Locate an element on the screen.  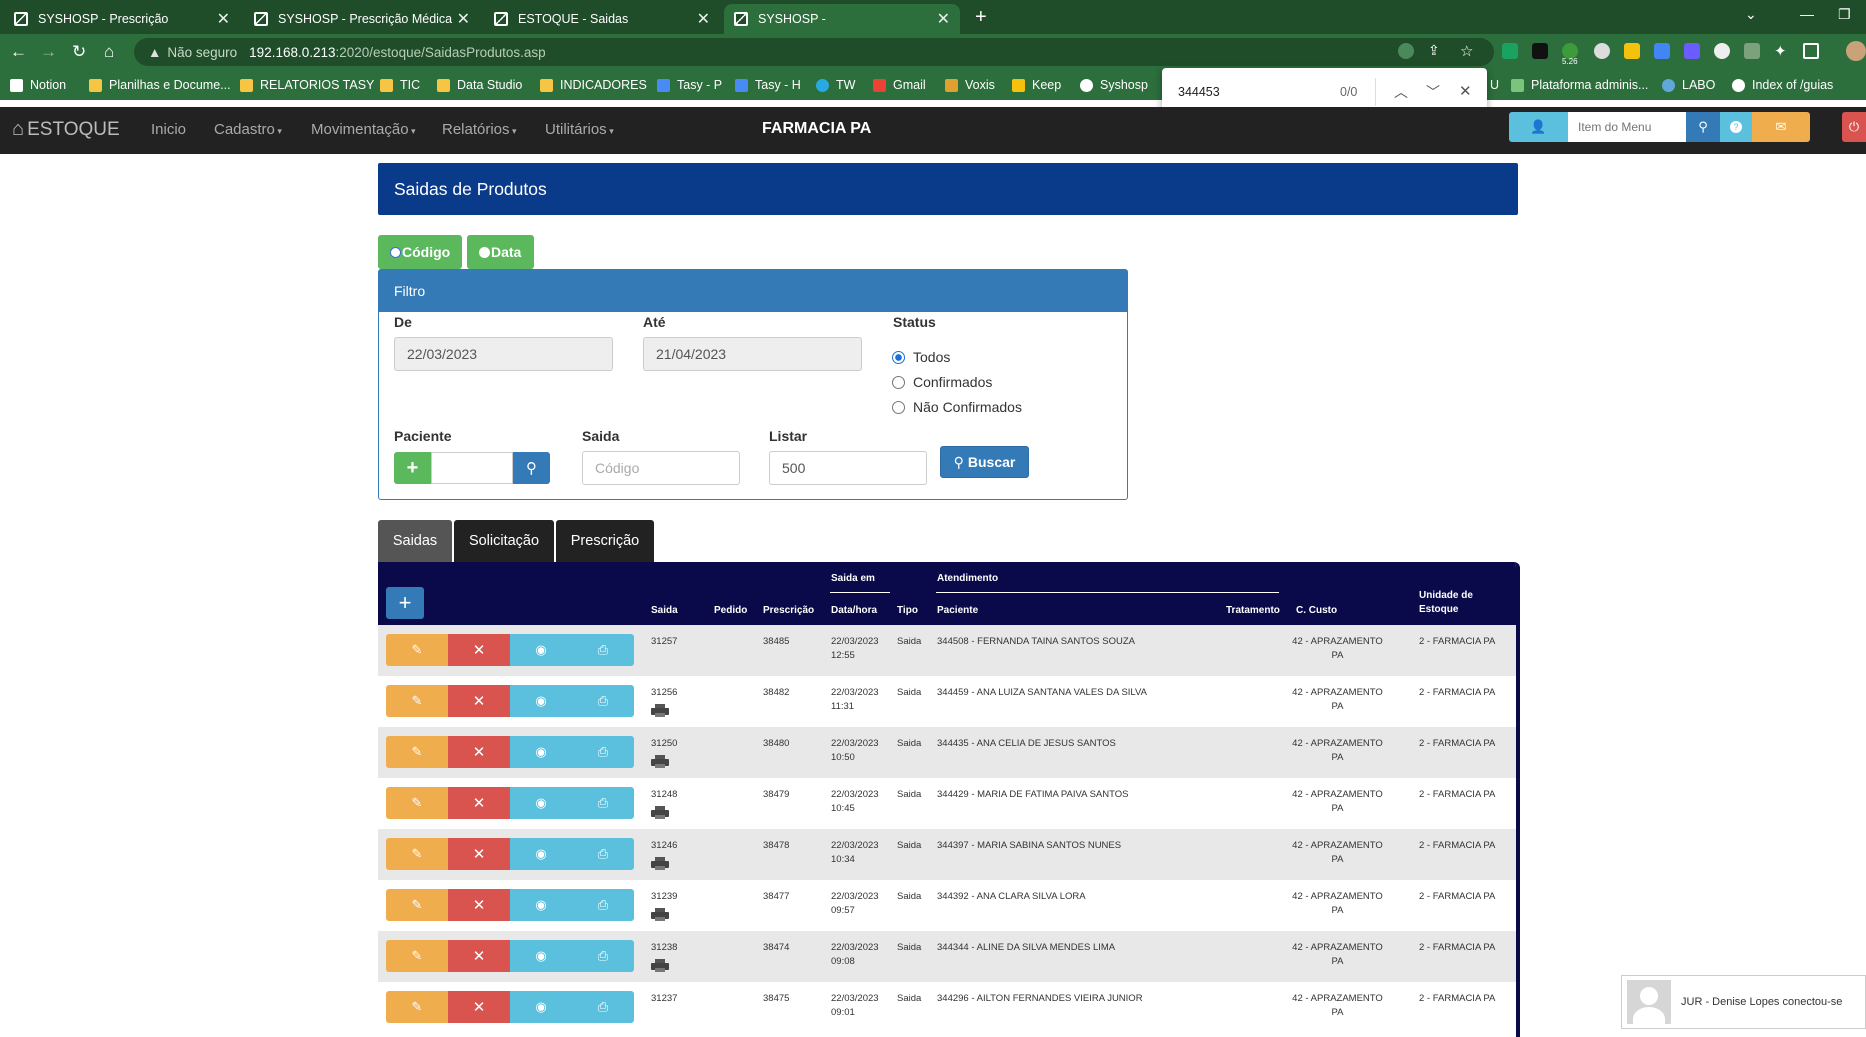
bookmark-tasy-h: Tasy - H is located at coordinates (768, 85).